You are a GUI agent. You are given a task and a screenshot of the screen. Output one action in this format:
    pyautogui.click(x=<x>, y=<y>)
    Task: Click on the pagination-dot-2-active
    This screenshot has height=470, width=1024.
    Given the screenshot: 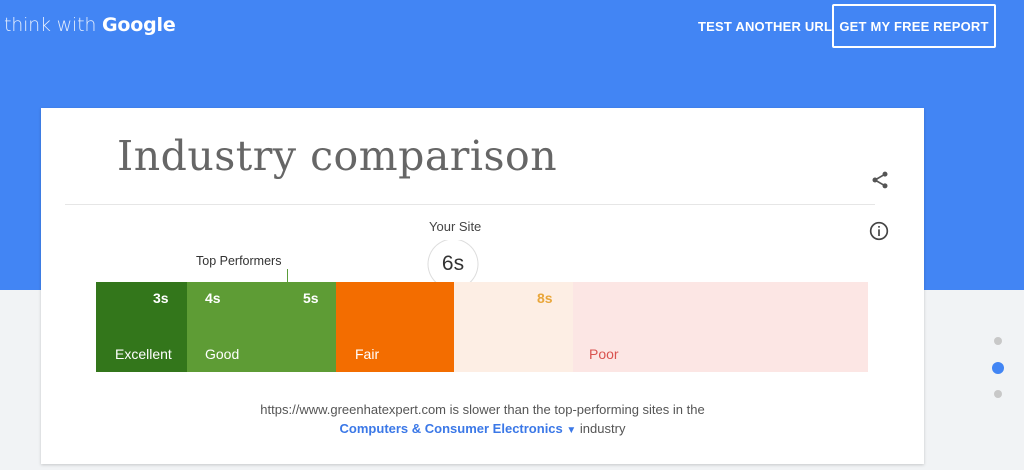 What is the action you would take?
    pyautogui.click(x=998, y=368)
    